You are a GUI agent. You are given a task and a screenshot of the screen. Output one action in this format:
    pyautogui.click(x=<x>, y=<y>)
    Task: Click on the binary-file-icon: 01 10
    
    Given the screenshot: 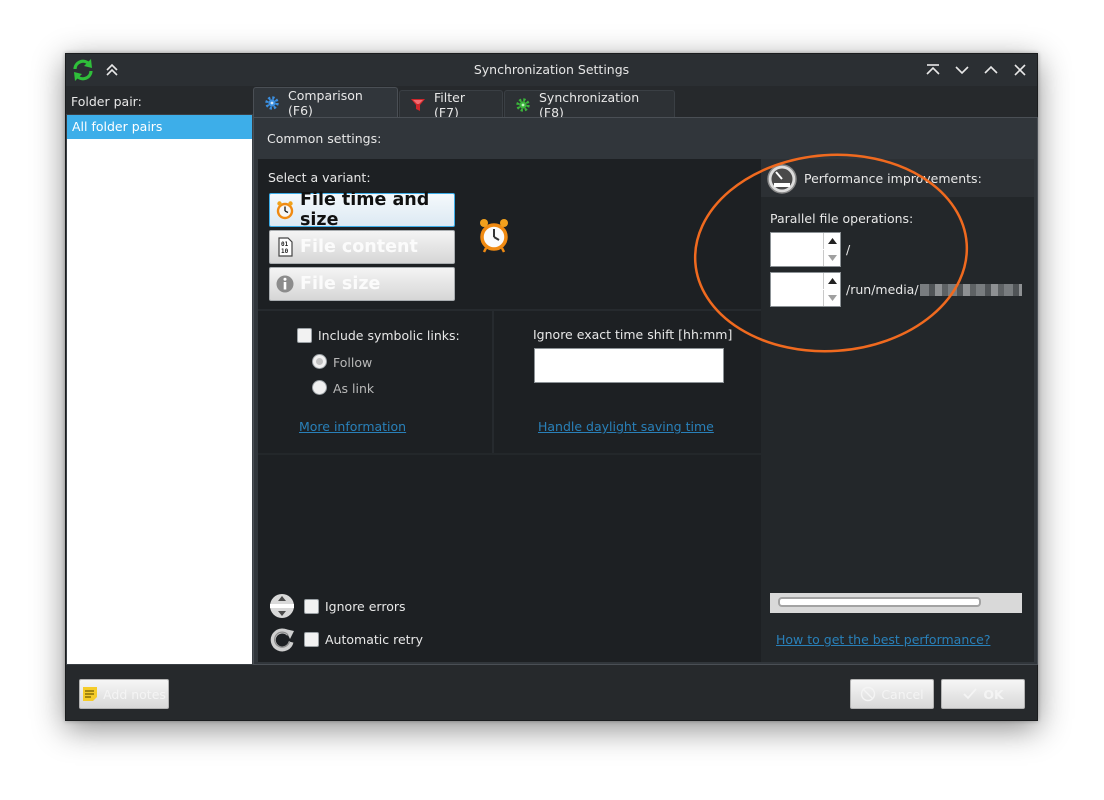 What is the action you would take?
    pyautogui.click(x=285, y=247)
    